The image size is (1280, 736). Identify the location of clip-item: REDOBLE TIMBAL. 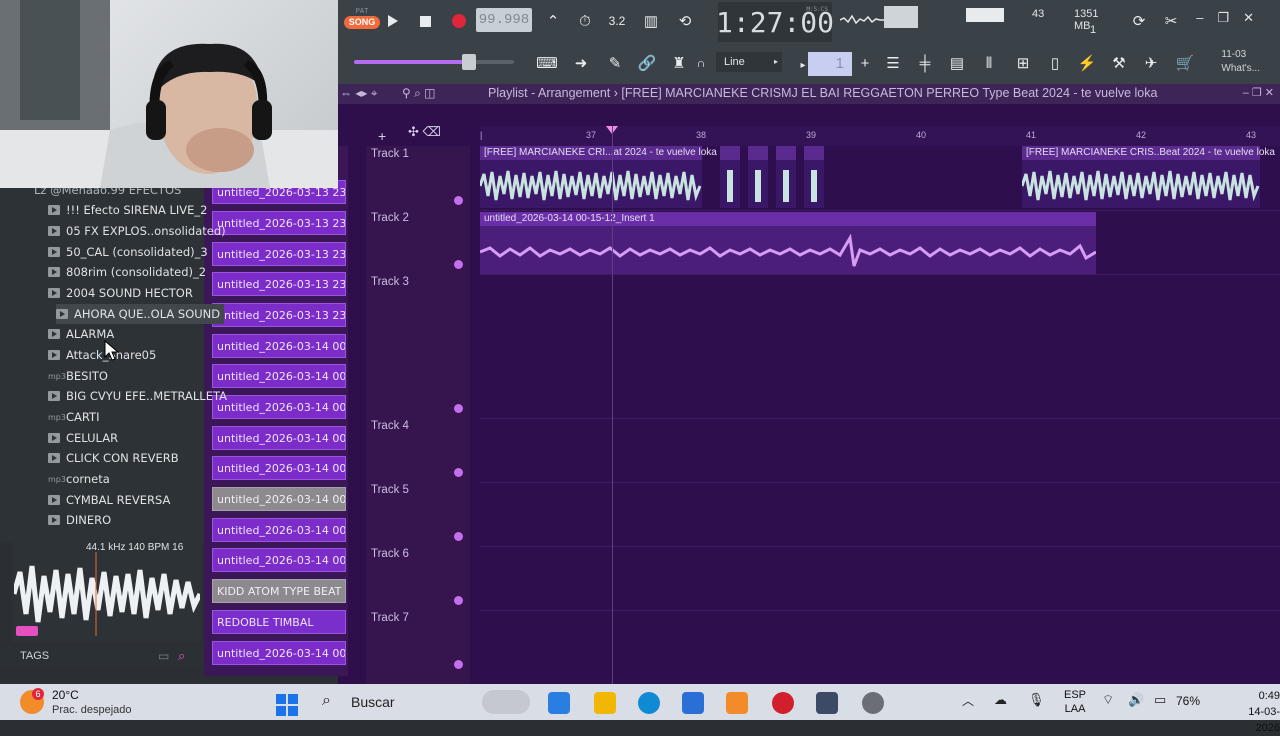
(279, 622).